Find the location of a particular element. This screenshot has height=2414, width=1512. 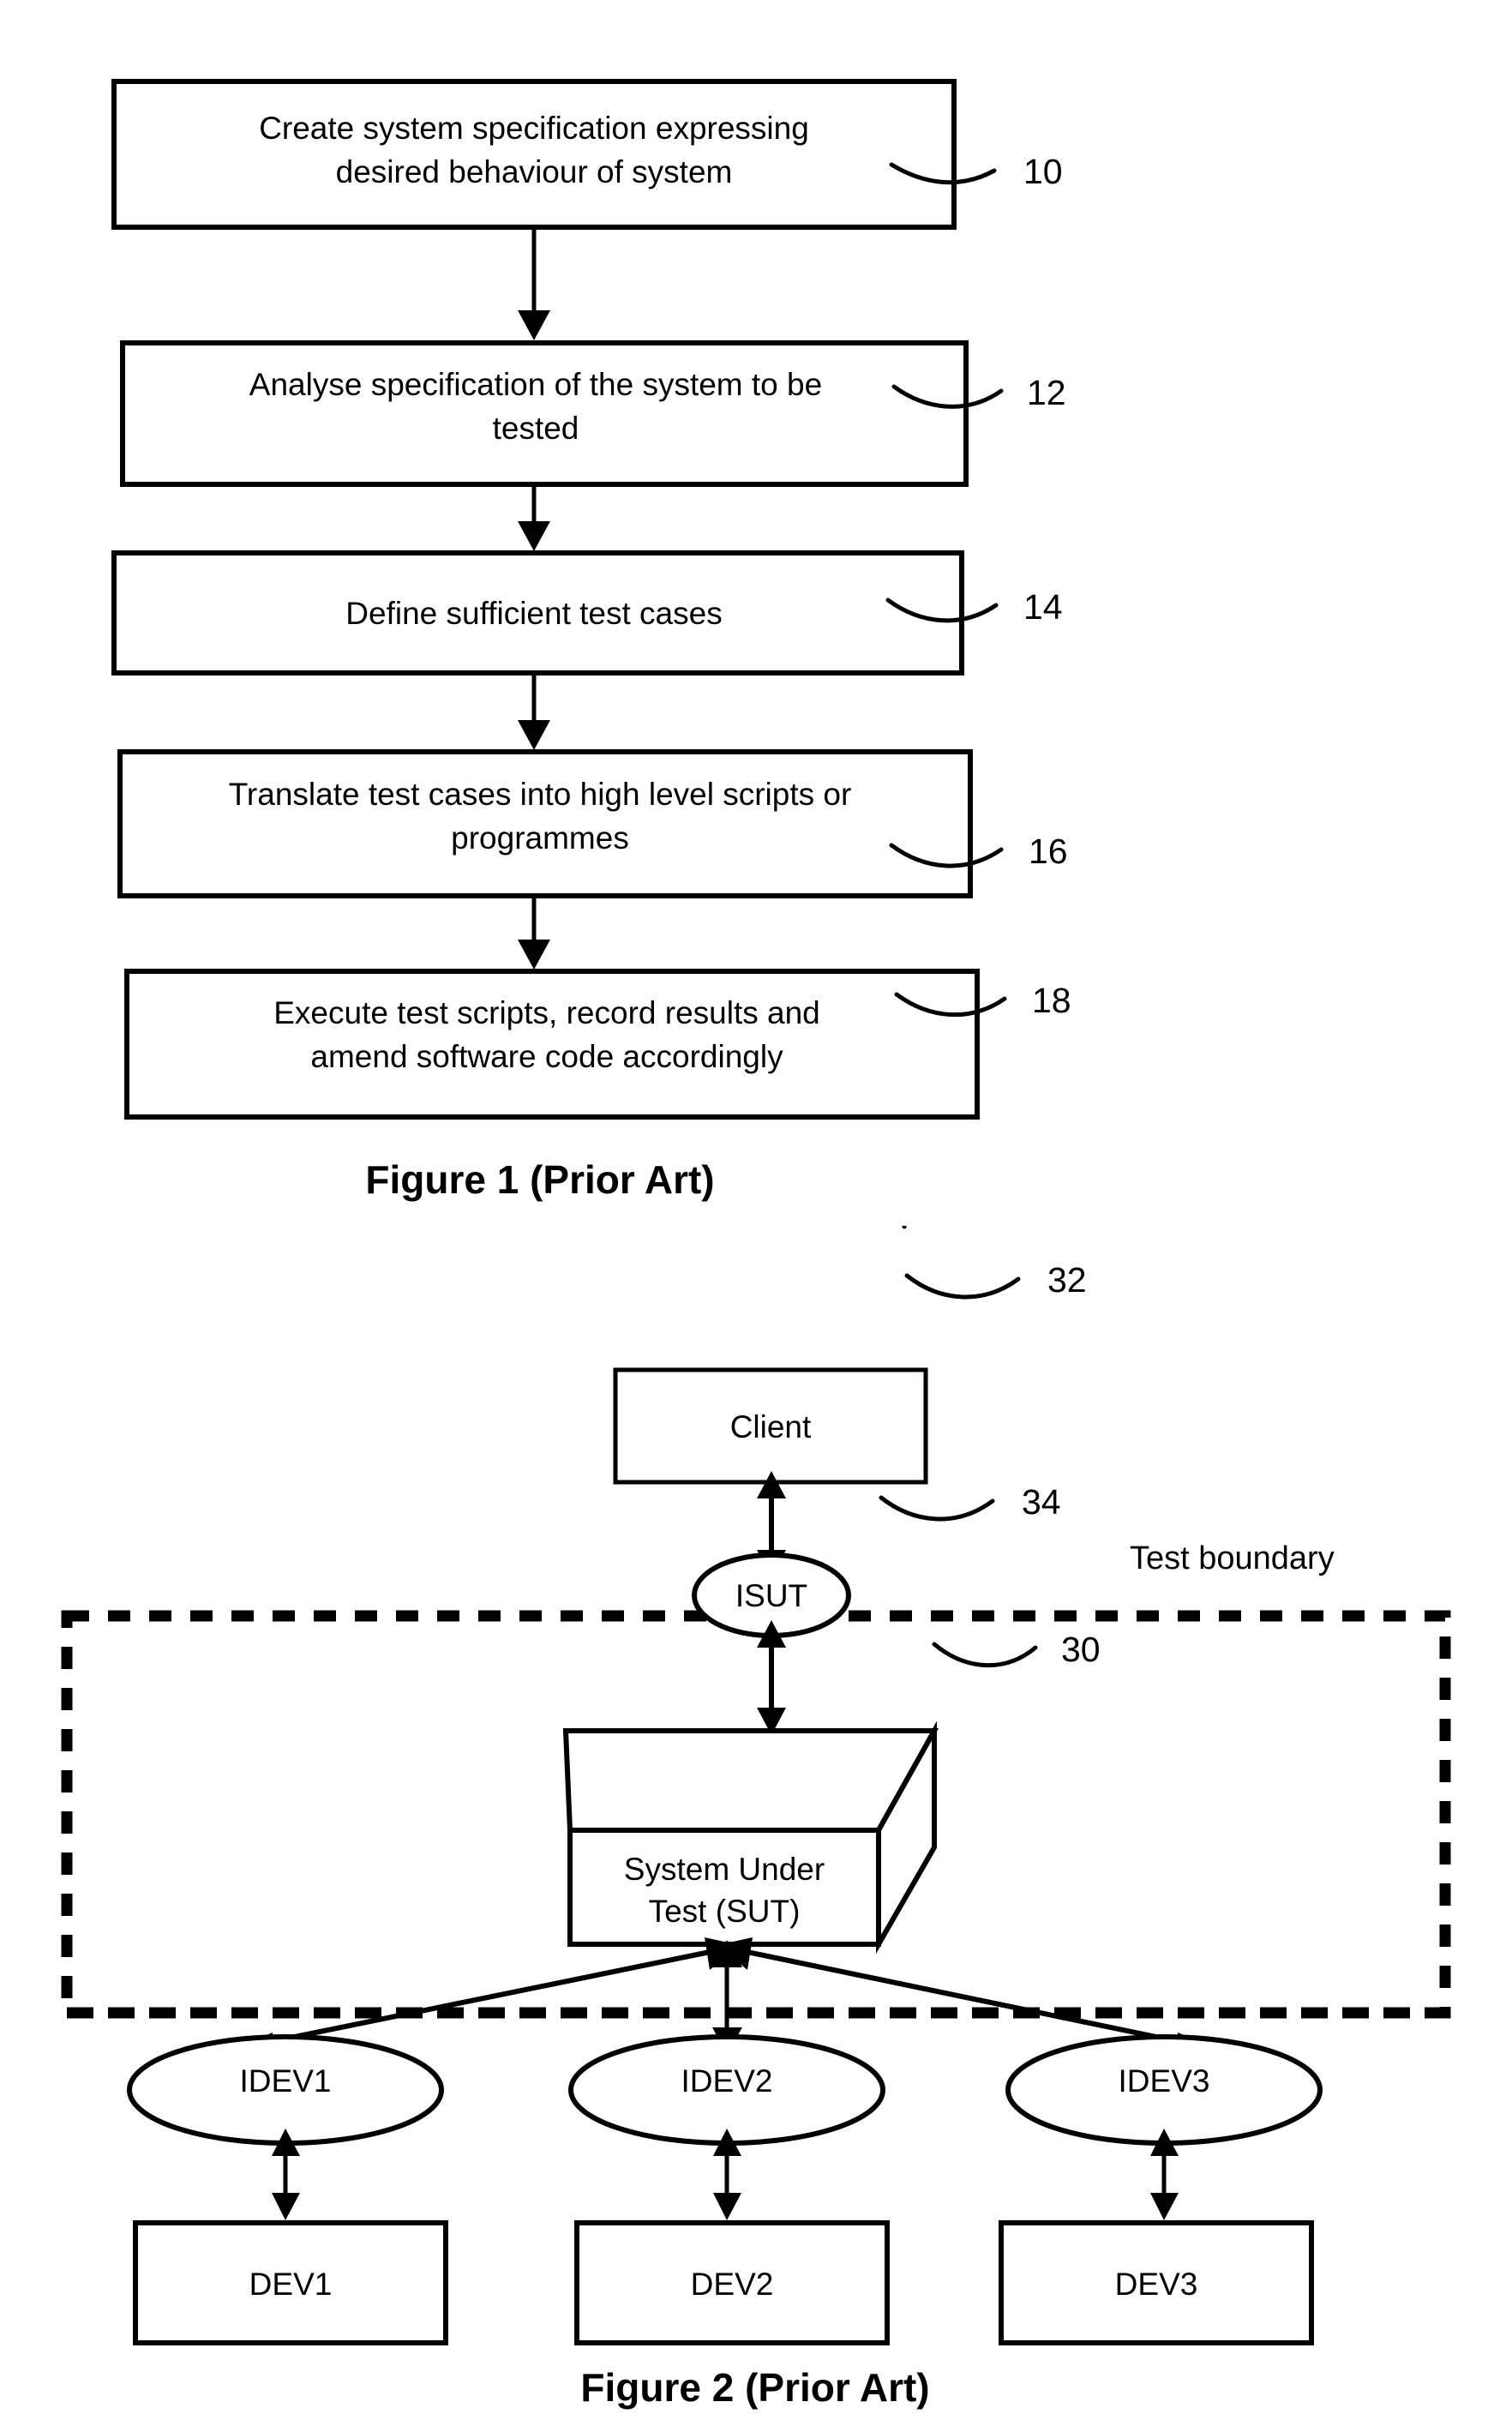

figure2-arrowhead-dev2-down is located at coordinates (727, 2206).